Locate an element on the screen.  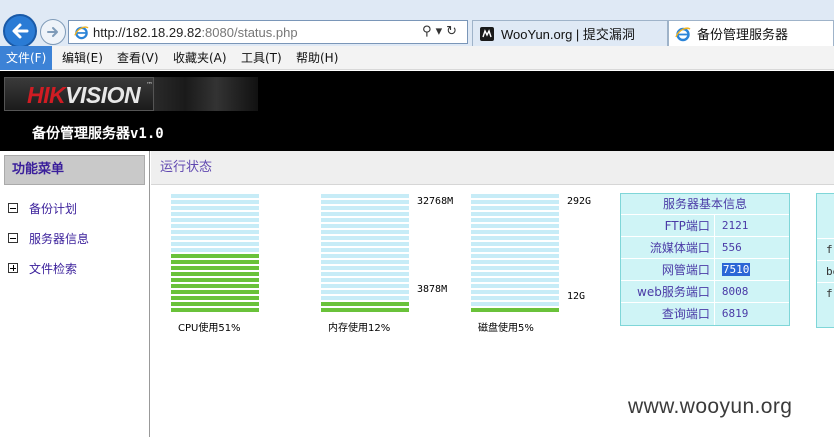
cpu-usage-label: CPU使用51% is located at coordinates (209, 328).